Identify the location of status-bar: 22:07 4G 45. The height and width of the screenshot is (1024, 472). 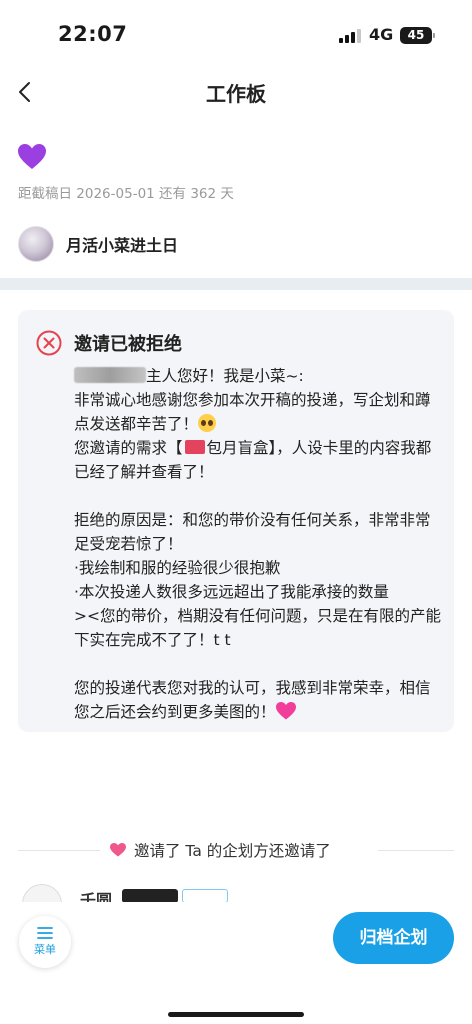
(236, 35).